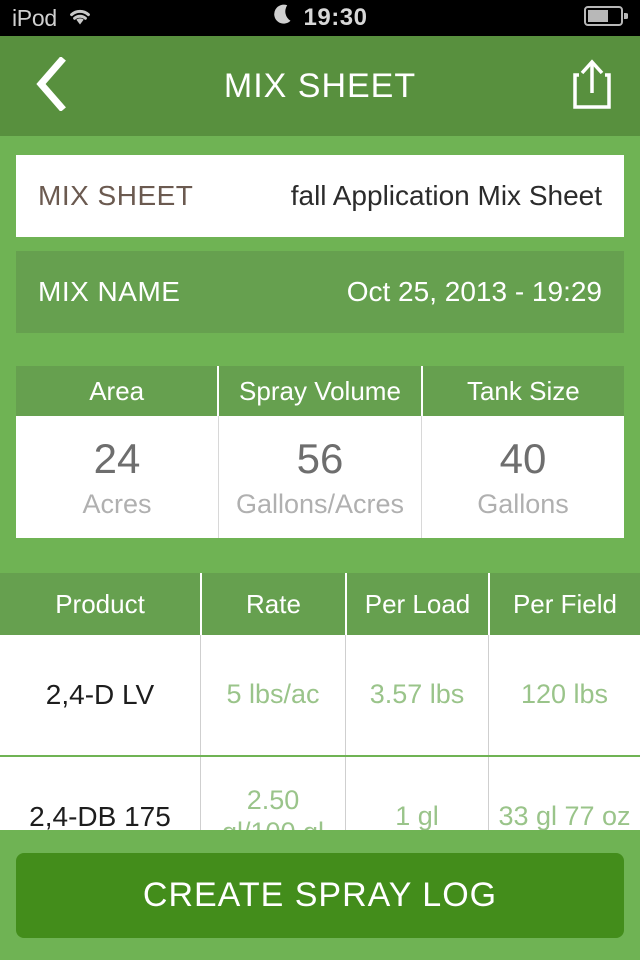 Image resolution: width=640 pixels, height=960 pixels. I want to click on status-time: 19:30, so click(335, 17).